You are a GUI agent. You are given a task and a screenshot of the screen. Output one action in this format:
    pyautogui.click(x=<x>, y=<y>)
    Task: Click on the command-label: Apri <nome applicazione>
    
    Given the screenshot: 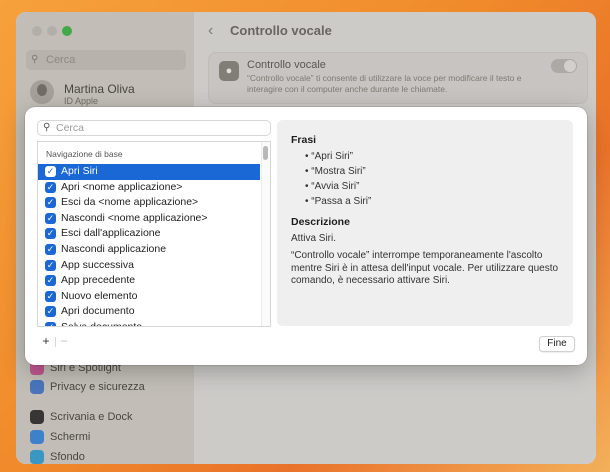 What is the action you would take?
    pyautogui.click(x=122, y=186)
    